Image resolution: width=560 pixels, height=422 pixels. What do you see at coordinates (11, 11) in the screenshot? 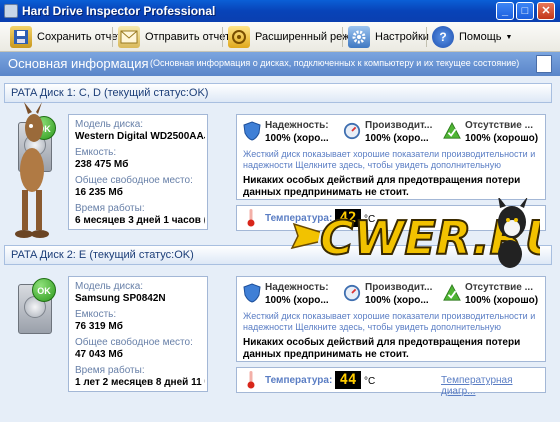
I see `app-icon` at bounding box center [11, 11].